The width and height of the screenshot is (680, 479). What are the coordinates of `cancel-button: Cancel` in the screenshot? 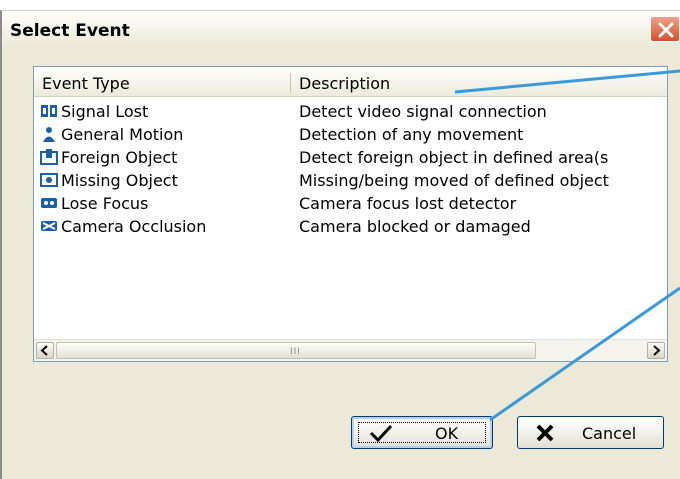 It's located at (590, 432).